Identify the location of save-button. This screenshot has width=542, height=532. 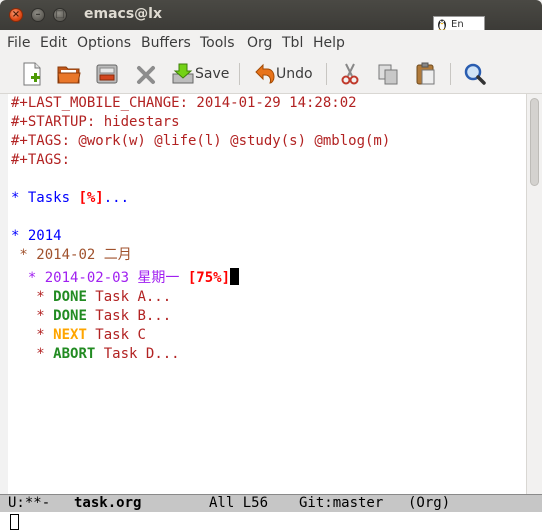
(183, 74).